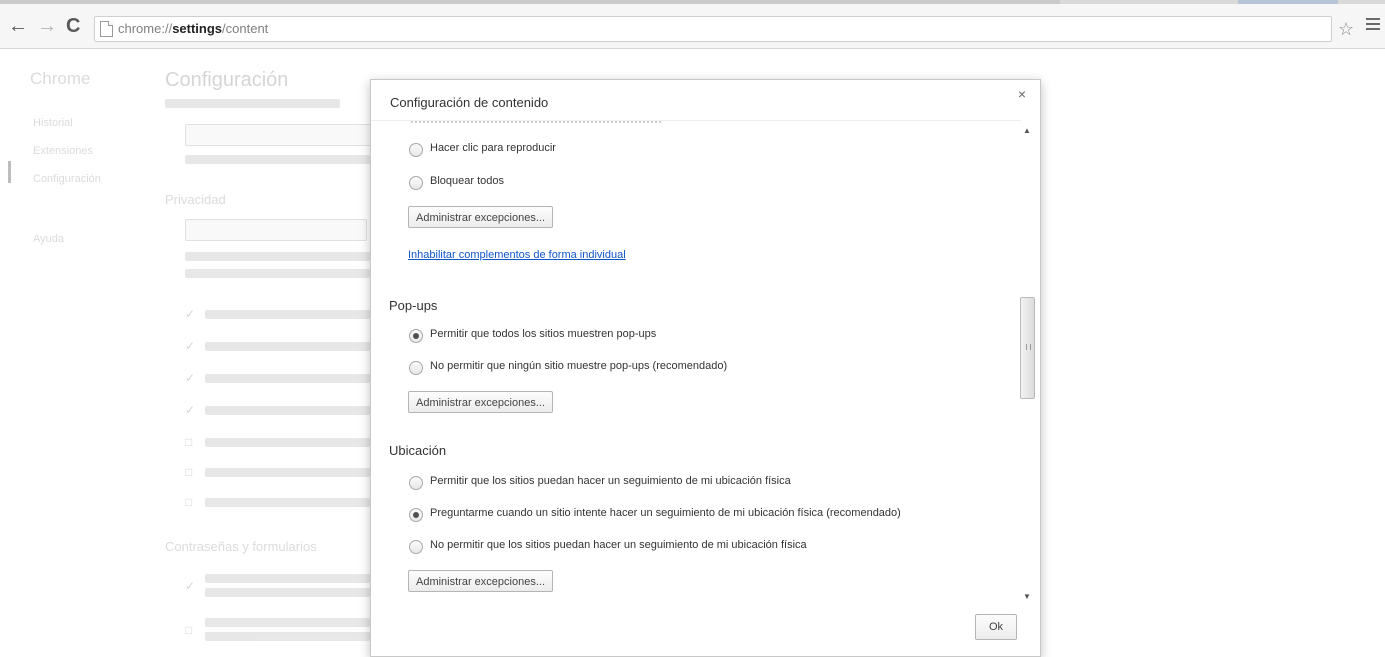  Describe the element at coordinates (53, 123) in the screenshot. I see `sidebar-item-history: Historial` at that location.